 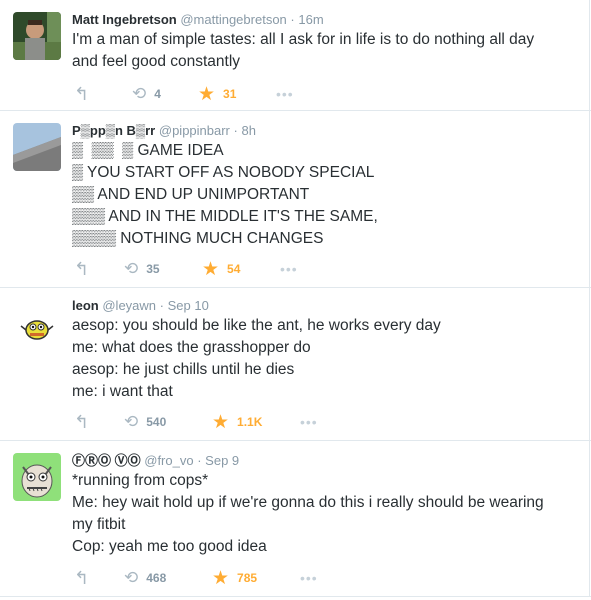 What do you see at coordinates (198, 238) in the screenshot?
I see `tweet-text-line: ▒▒▒▒ NOTHING MUCH CHANGES` at bounding box center [198, 238].